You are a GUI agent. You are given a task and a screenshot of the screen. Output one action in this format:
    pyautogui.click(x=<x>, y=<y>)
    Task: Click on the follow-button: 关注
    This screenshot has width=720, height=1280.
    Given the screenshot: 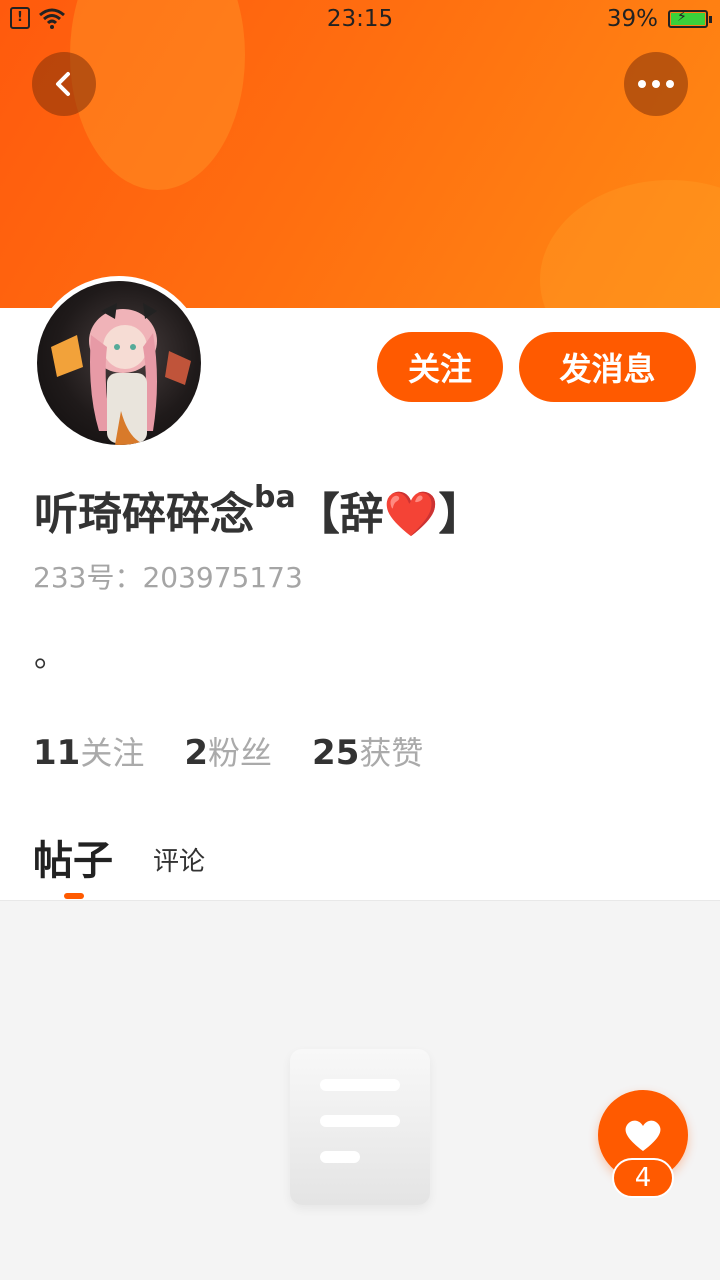 What is the action you would take?
    pyautogui.click(x=440, y=367)
    